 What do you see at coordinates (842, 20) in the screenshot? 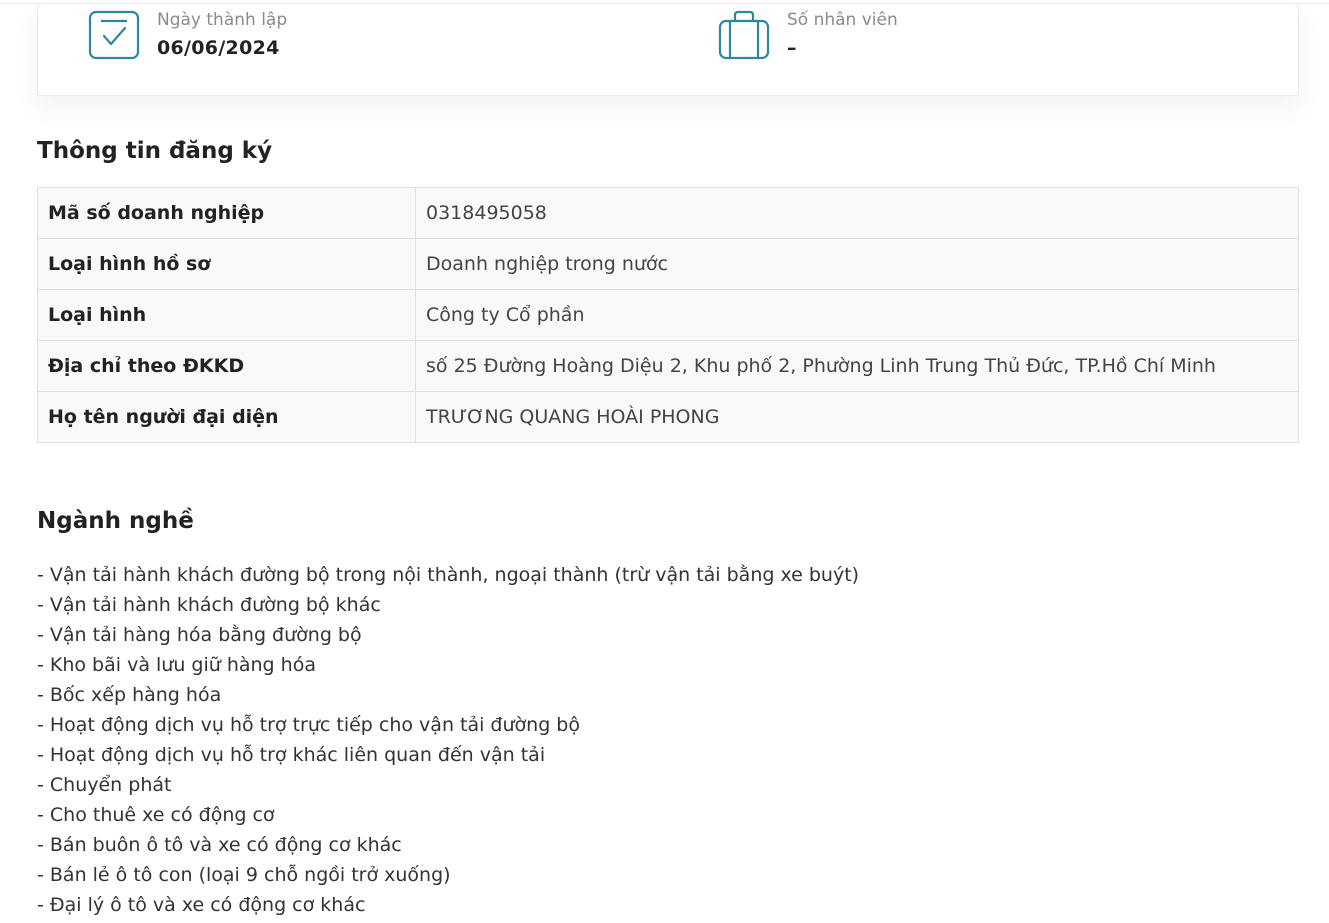
I see `employee-count-label: Số nhân viên` at bounding box center [842, 20].